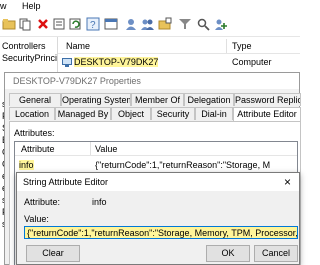  Describe the element at coordinates (157, 99) in the screenshot. I see `tab-member-of: Member Of` at that location.